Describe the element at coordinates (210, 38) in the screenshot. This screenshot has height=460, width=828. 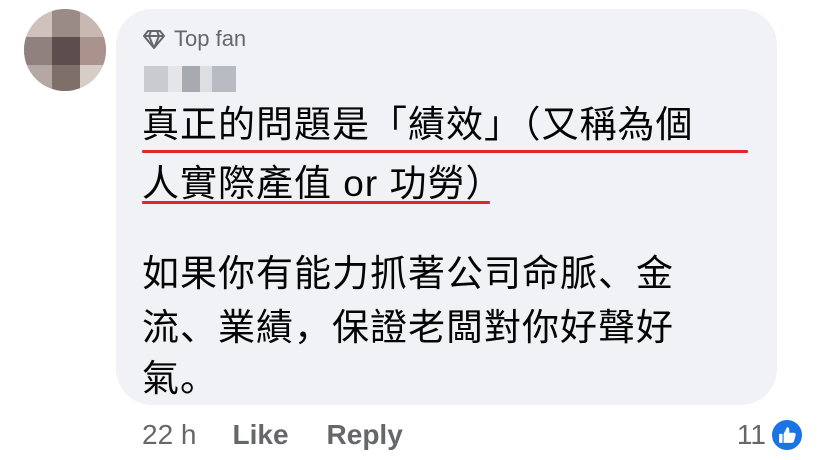
I see `top-fan-label: Top fan` at that location.